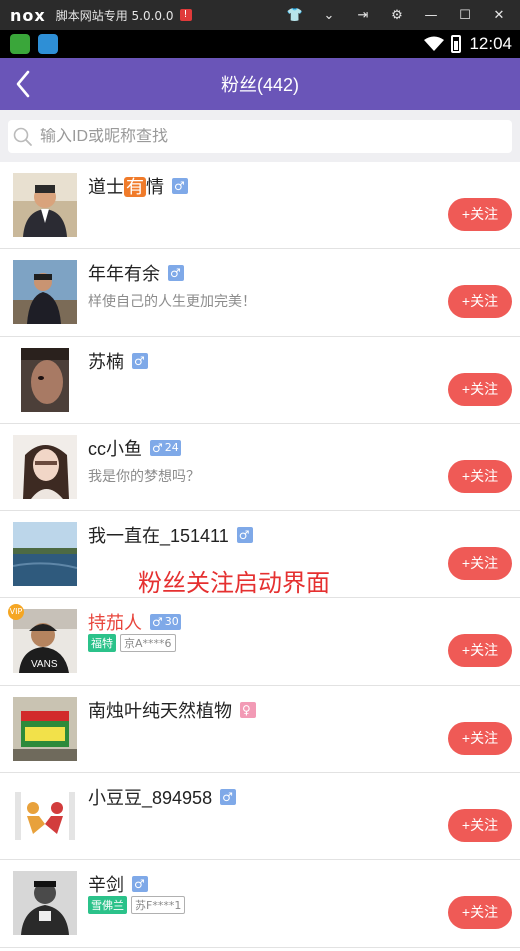 The width and height of the screenshot is (520, 951). What do you see at coordinates (106, 187) in the screenshot?
I see `user-name-text: 道士` at bounding box center [106, 187].